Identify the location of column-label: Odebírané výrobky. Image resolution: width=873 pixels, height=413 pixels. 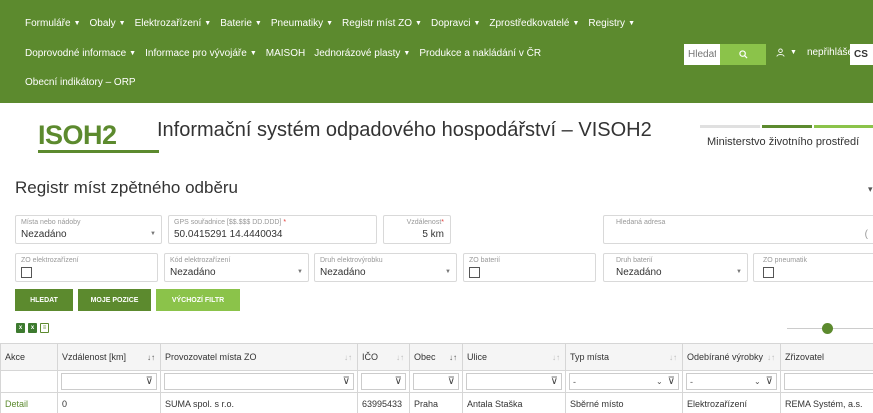
(725, 357).